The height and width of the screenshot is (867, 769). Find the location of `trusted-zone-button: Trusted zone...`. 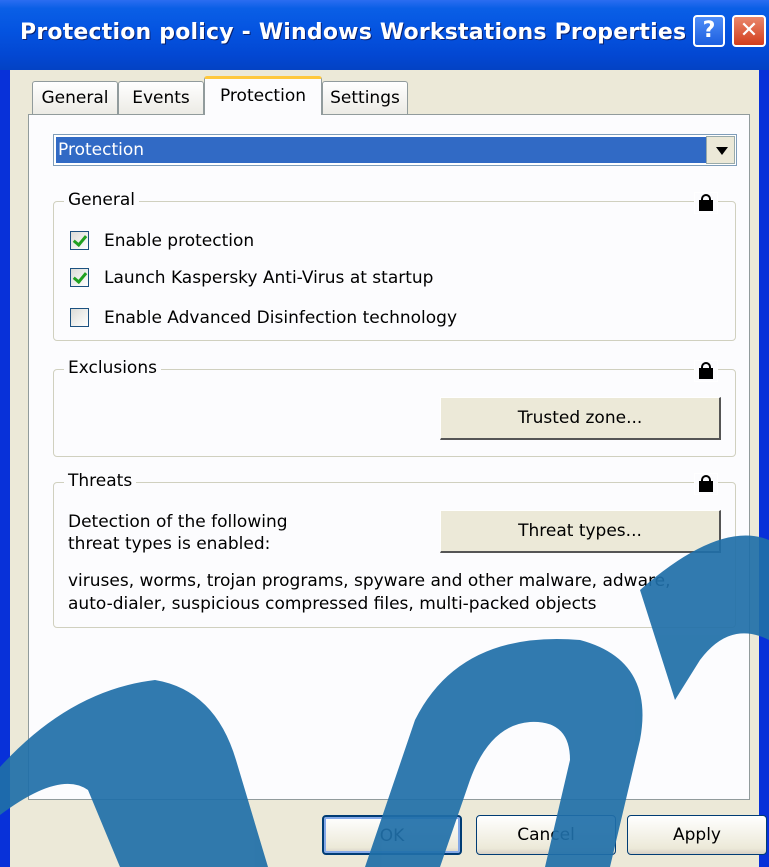

trusted-zone-button: Trusted zone... is located at coordinates (580, 418).